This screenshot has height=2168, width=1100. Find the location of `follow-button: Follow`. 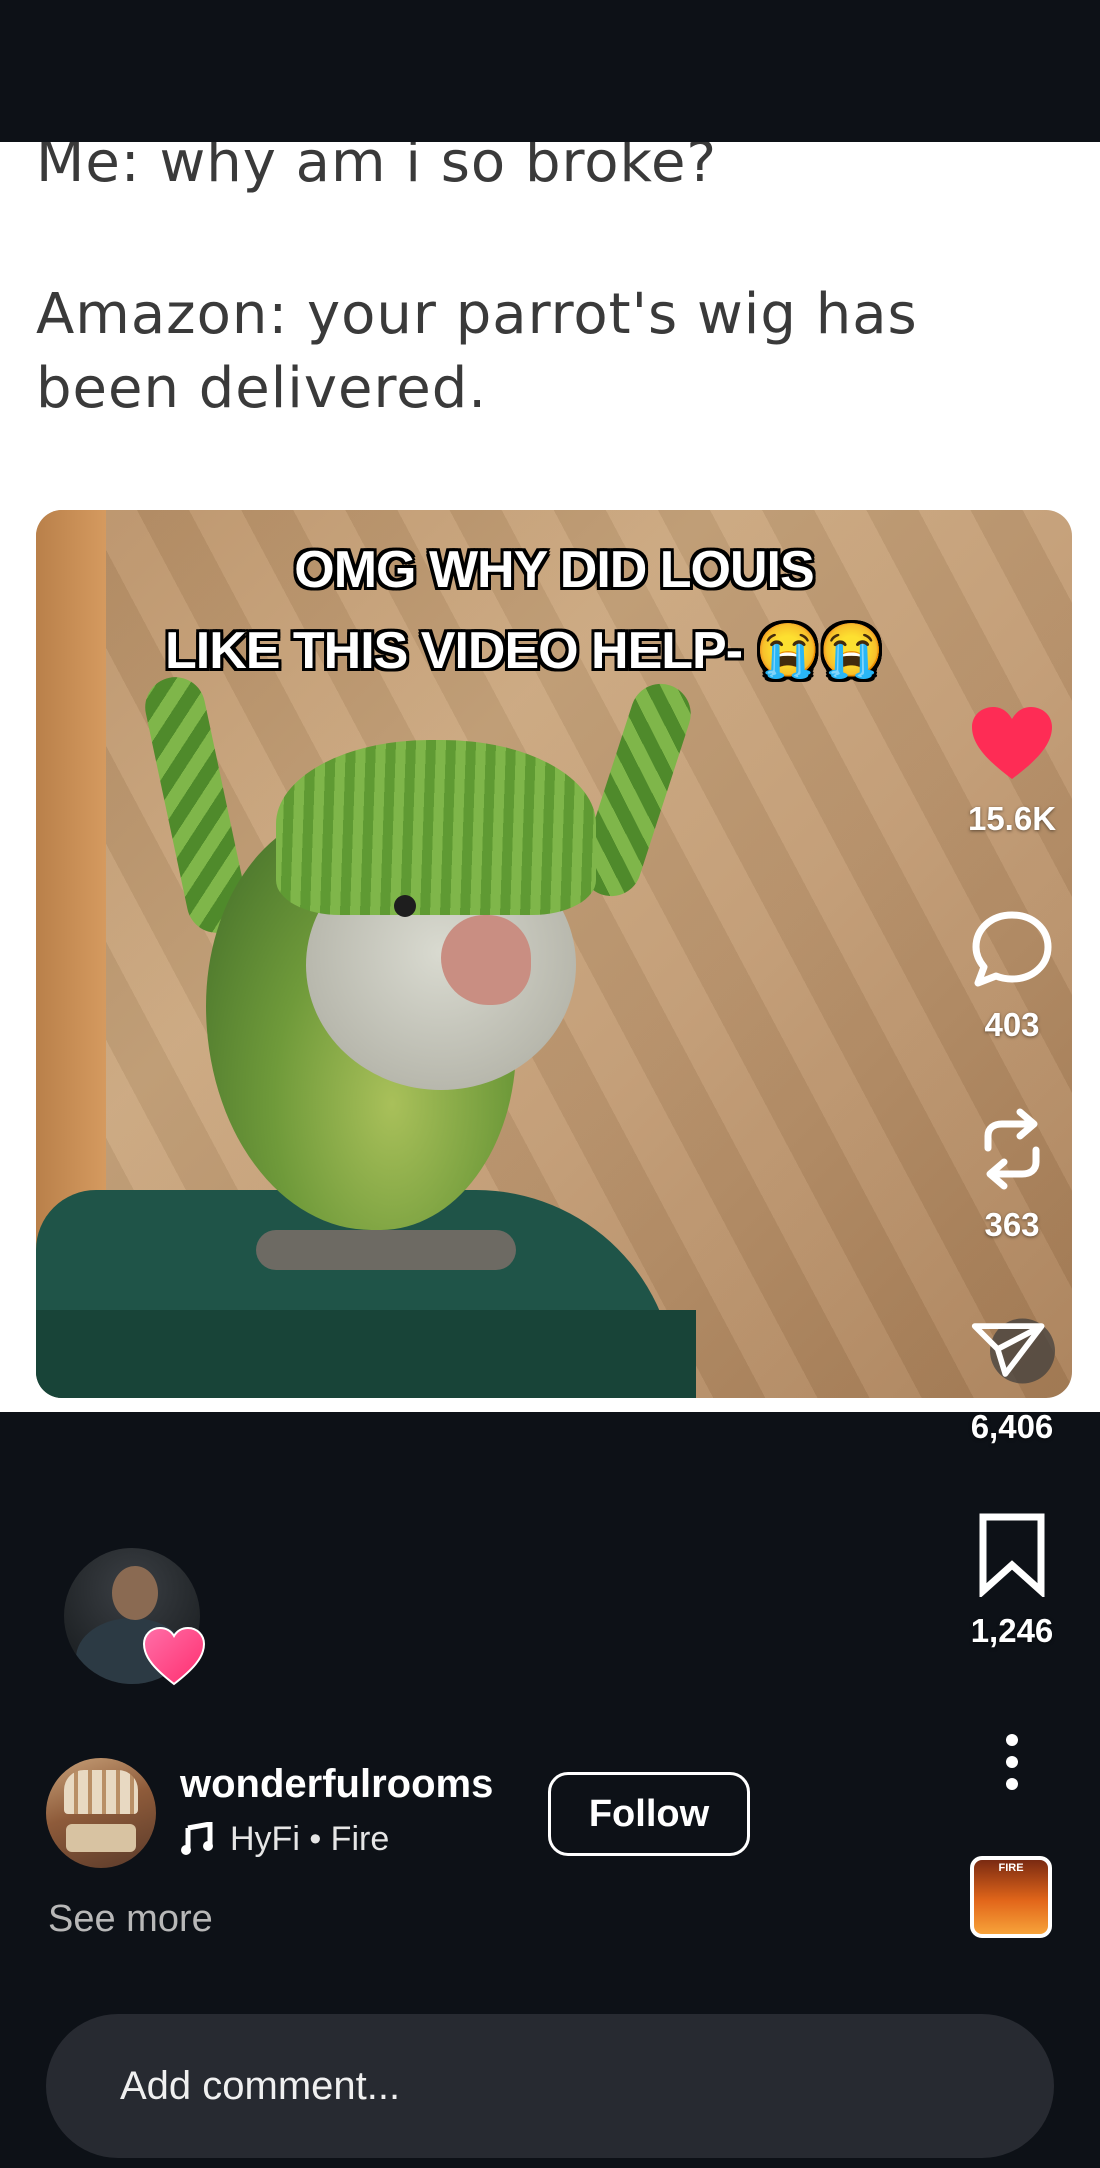

follow-button: Follow is located at coordinates (649, 1814).